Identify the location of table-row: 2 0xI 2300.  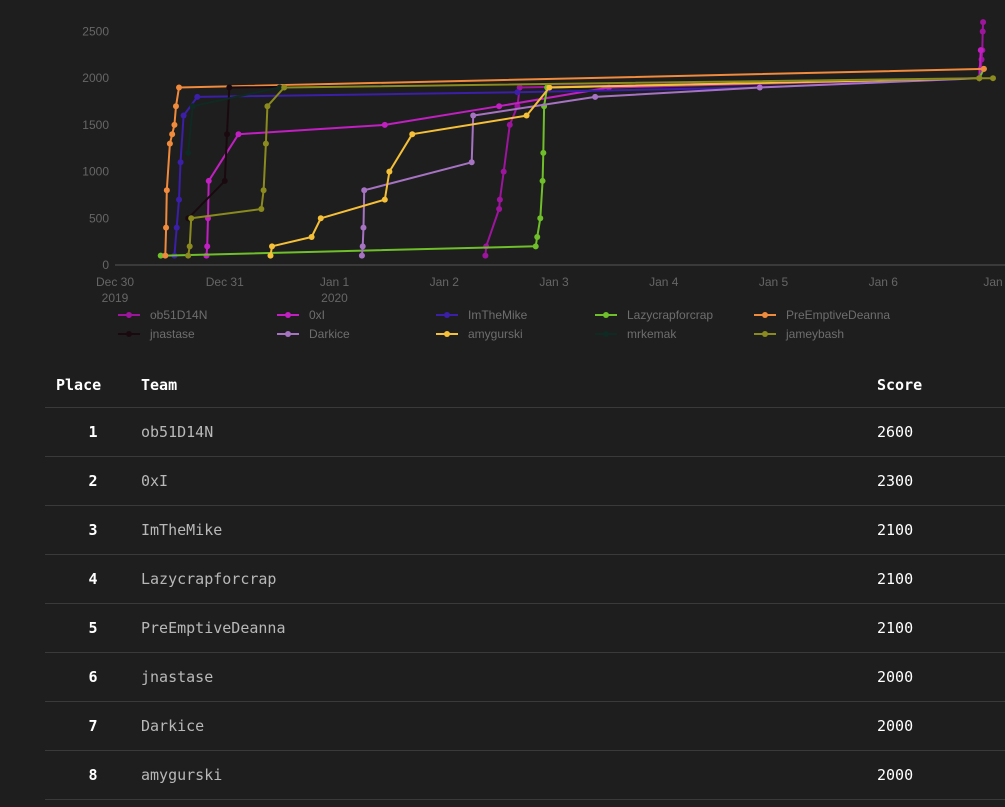
(525, 481).